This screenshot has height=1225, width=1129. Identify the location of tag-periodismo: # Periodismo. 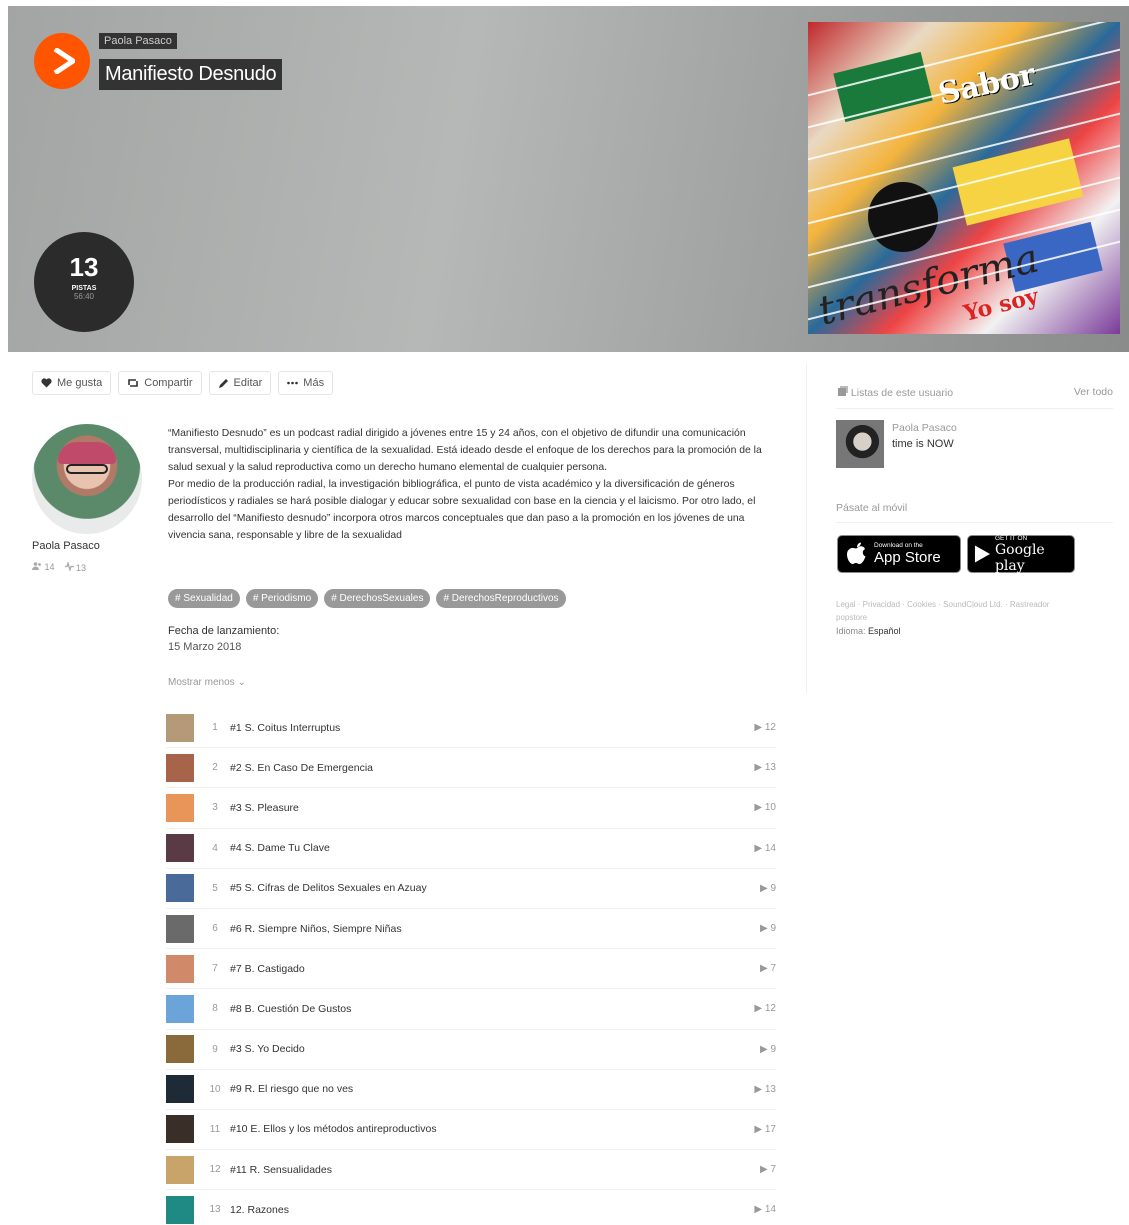
(282, 598).